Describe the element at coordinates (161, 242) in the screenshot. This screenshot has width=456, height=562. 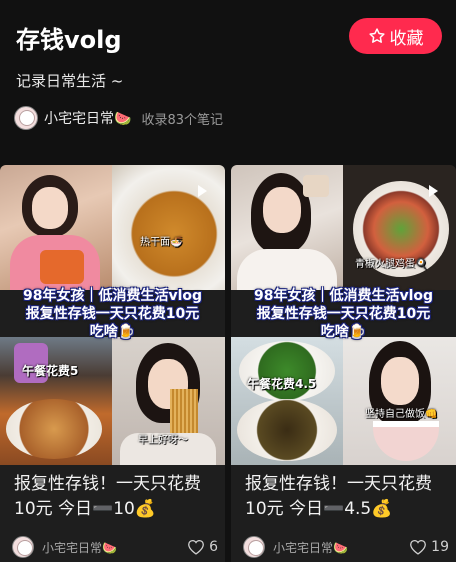
I see `cover-tag: 热干面🍜` at that location.